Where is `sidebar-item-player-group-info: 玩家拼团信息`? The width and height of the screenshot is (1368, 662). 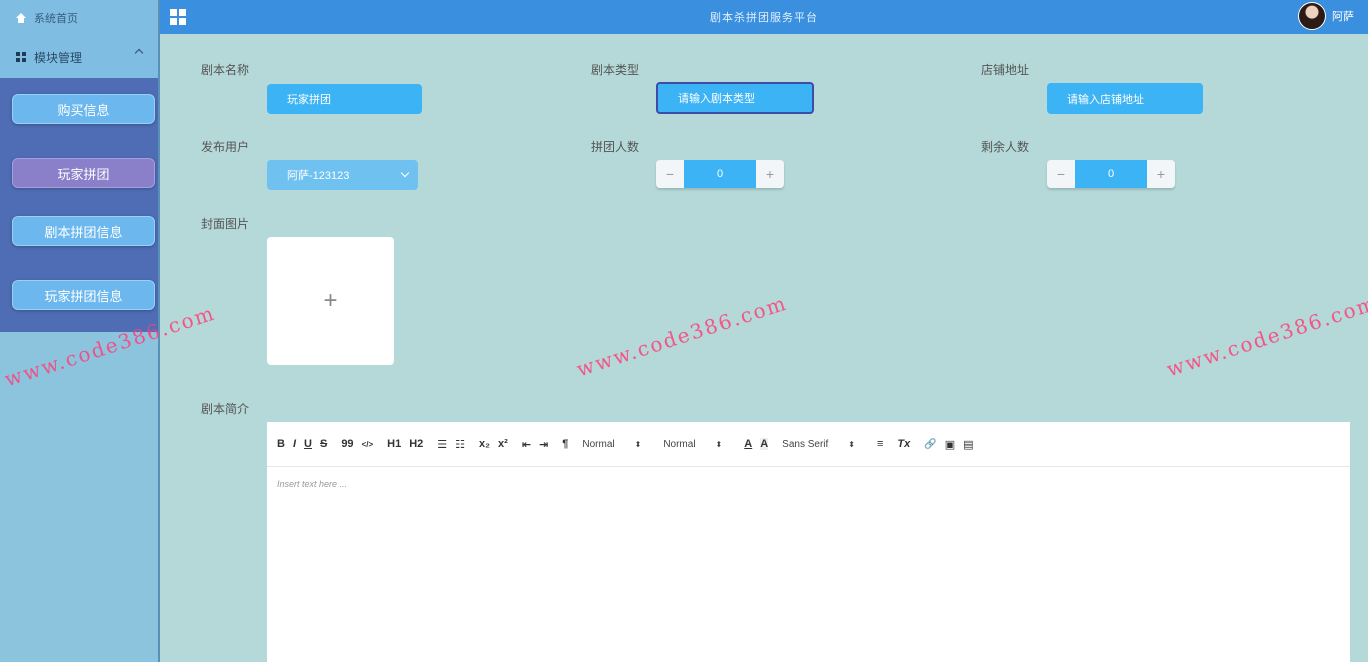 sidebar-item-player-group-info: 玩家拼团信息 is located at coordinates (83, 295).